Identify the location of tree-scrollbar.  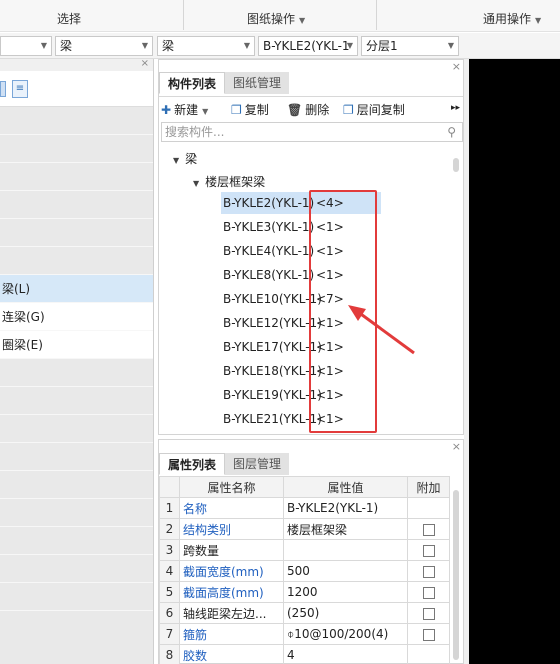
(456, 165).